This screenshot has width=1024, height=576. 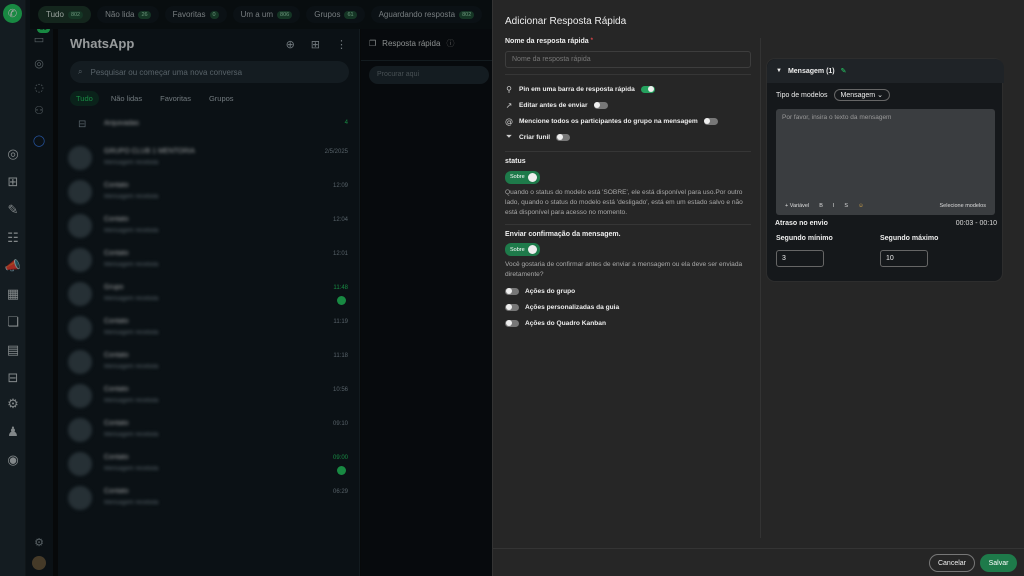 I want to click on option-row: ⚲ Pin em uma barra de resposta rápida, so click(x=628, y=89).